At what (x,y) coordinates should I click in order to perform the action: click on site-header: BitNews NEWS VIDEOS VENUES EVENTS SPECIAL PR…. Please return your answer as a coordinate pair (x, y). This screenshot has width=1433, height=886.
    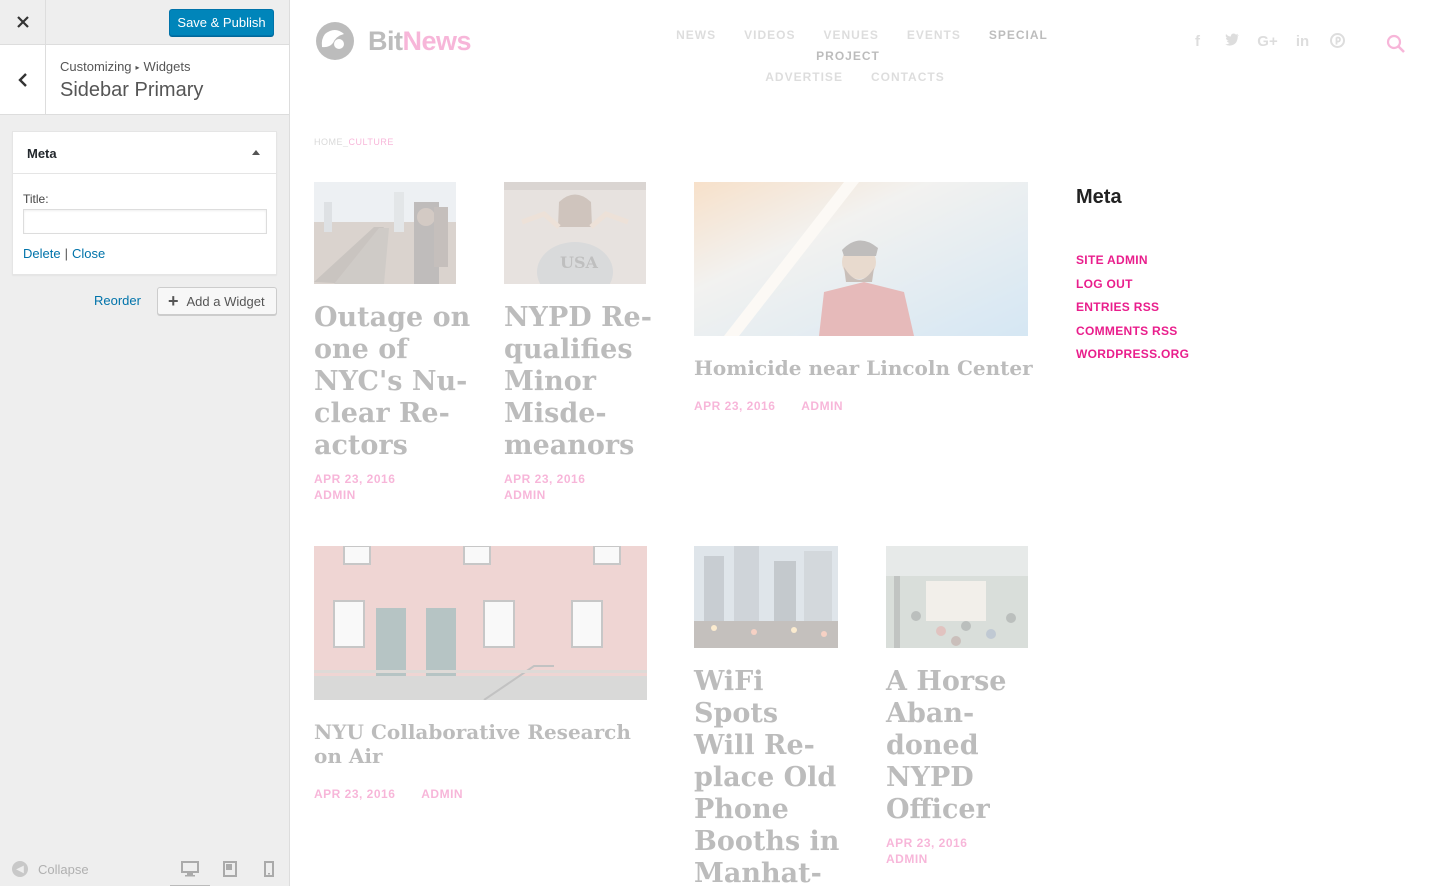
    Looking at the image, I should click on (861, 46).